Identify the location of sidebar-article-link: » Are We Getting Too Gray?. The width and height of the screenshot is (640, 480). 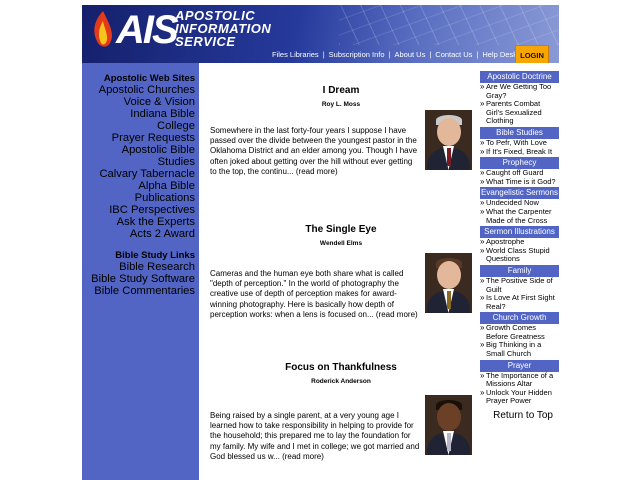
(519, 91).